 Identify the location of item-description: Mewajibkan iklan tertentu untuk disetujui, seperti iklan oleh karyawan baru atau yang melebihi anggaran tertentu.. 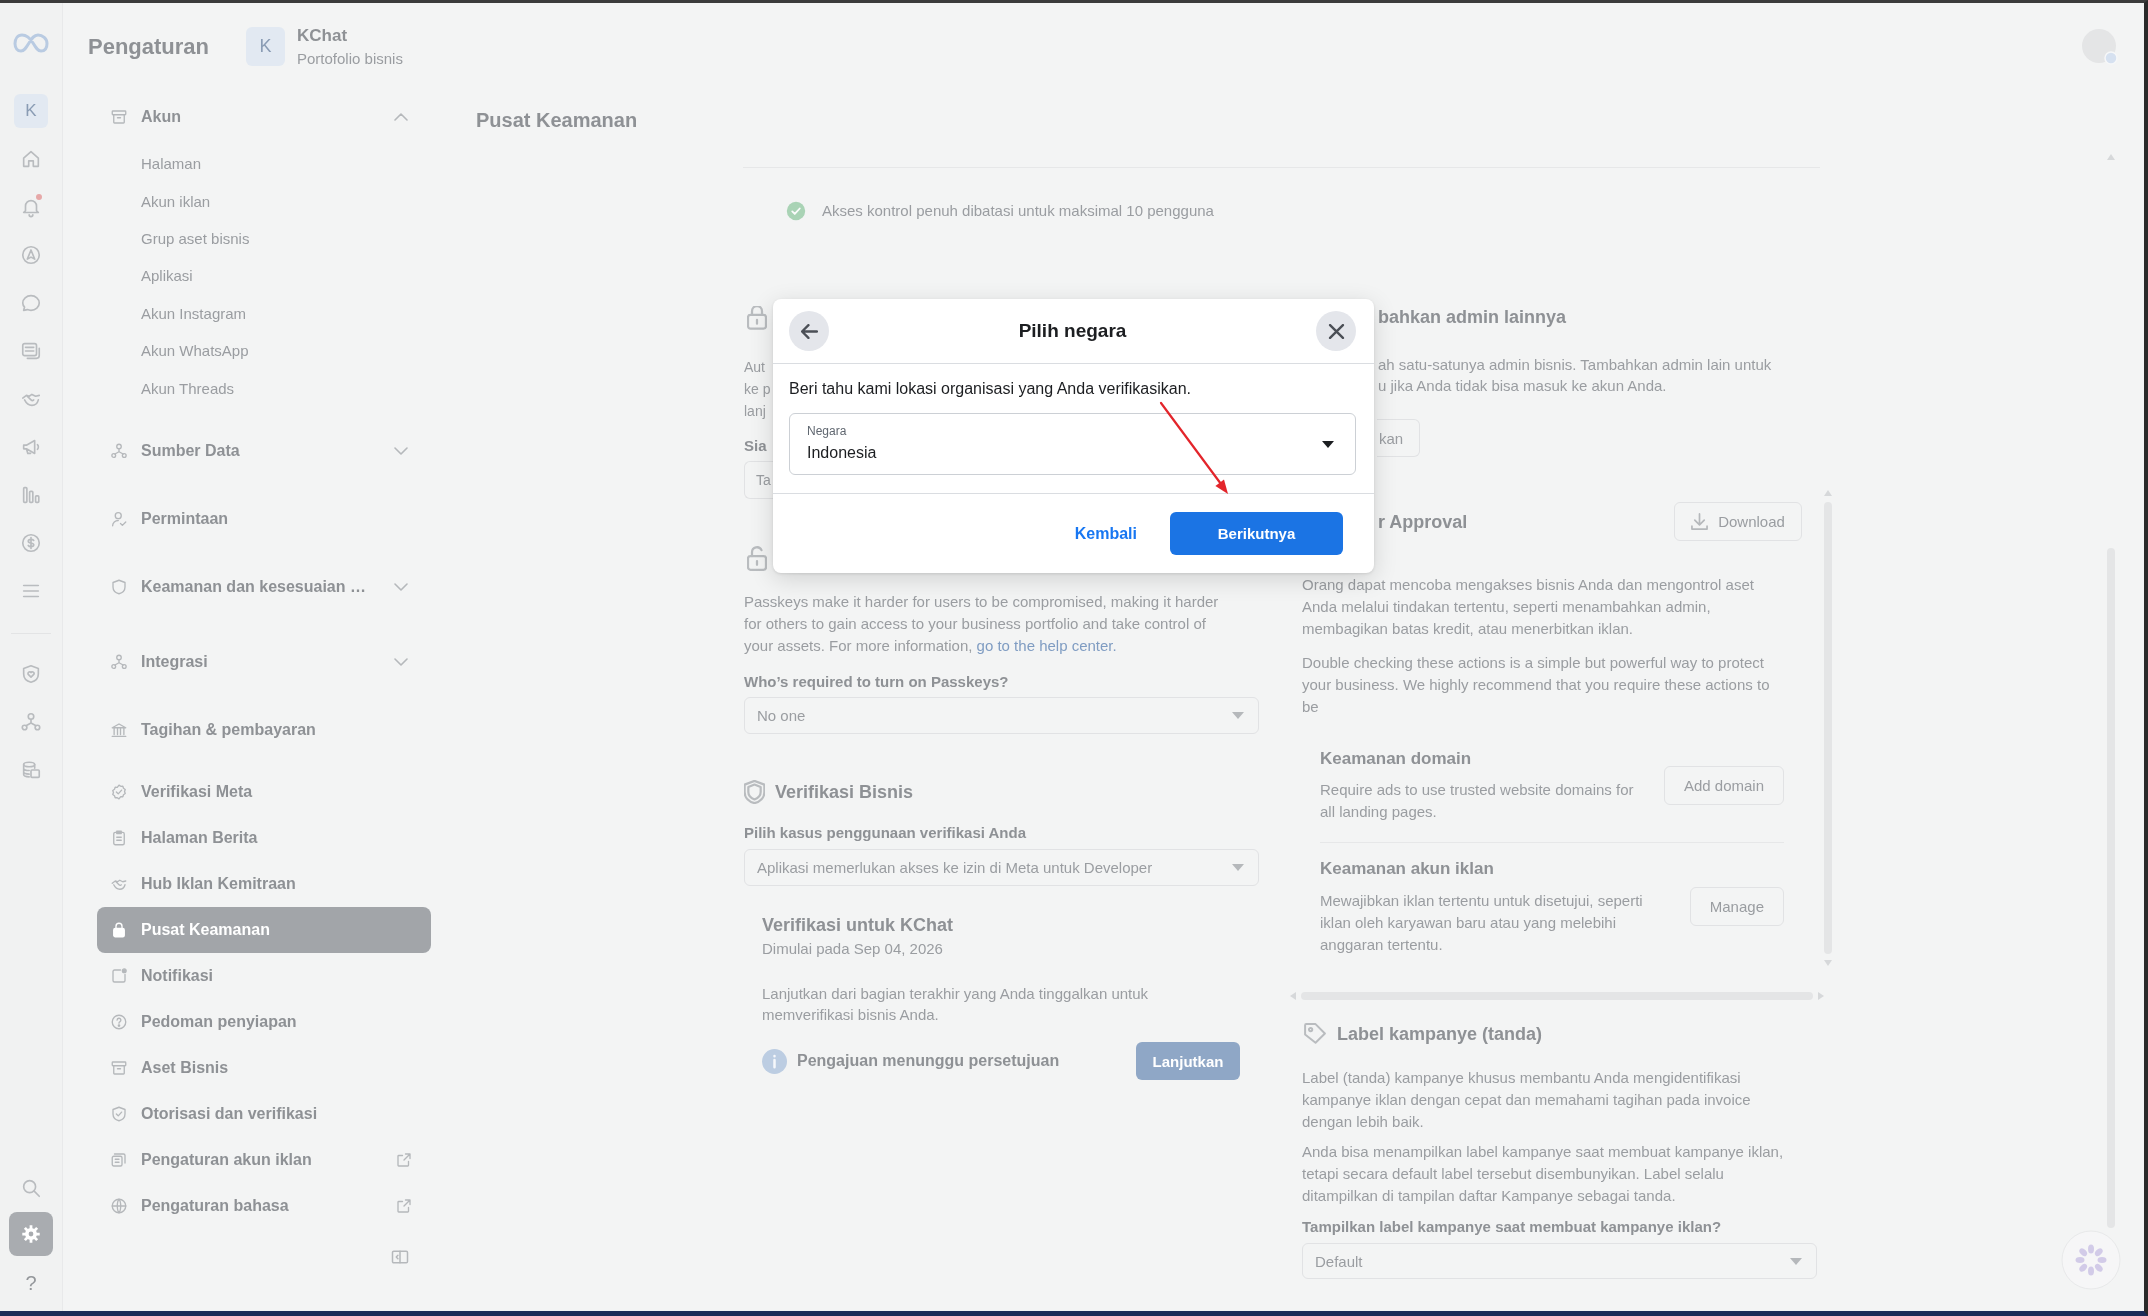
(1481, 923).